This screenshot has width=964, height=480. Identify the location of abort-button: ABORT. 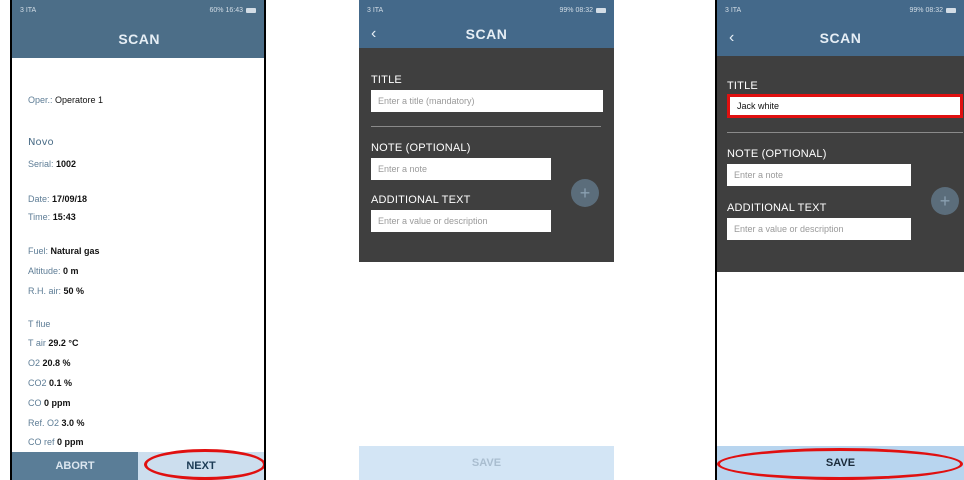
(75, 466).